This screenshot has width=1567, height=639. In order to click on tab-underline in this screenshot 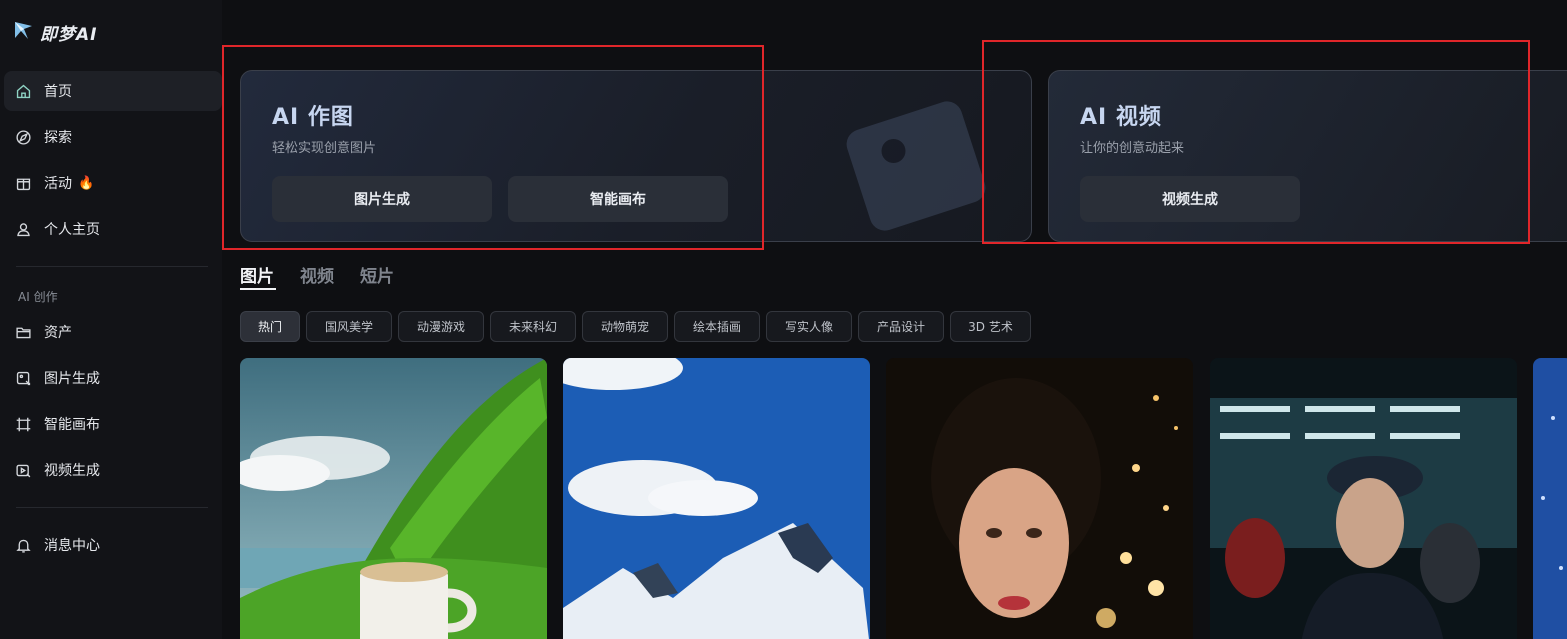, I will do `click(258, 289)`.